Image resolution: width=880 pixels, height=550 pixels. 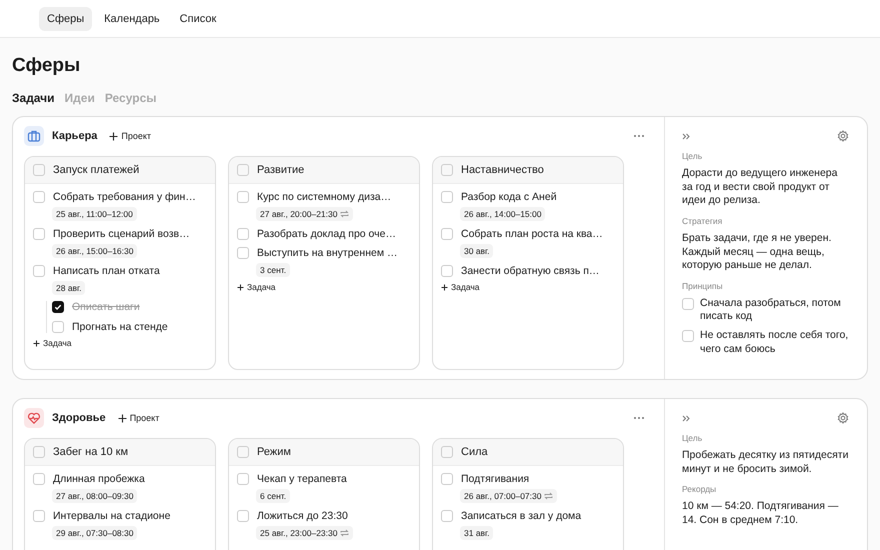 I want to click on project-title: Развитие, so click(x=280, y=170).